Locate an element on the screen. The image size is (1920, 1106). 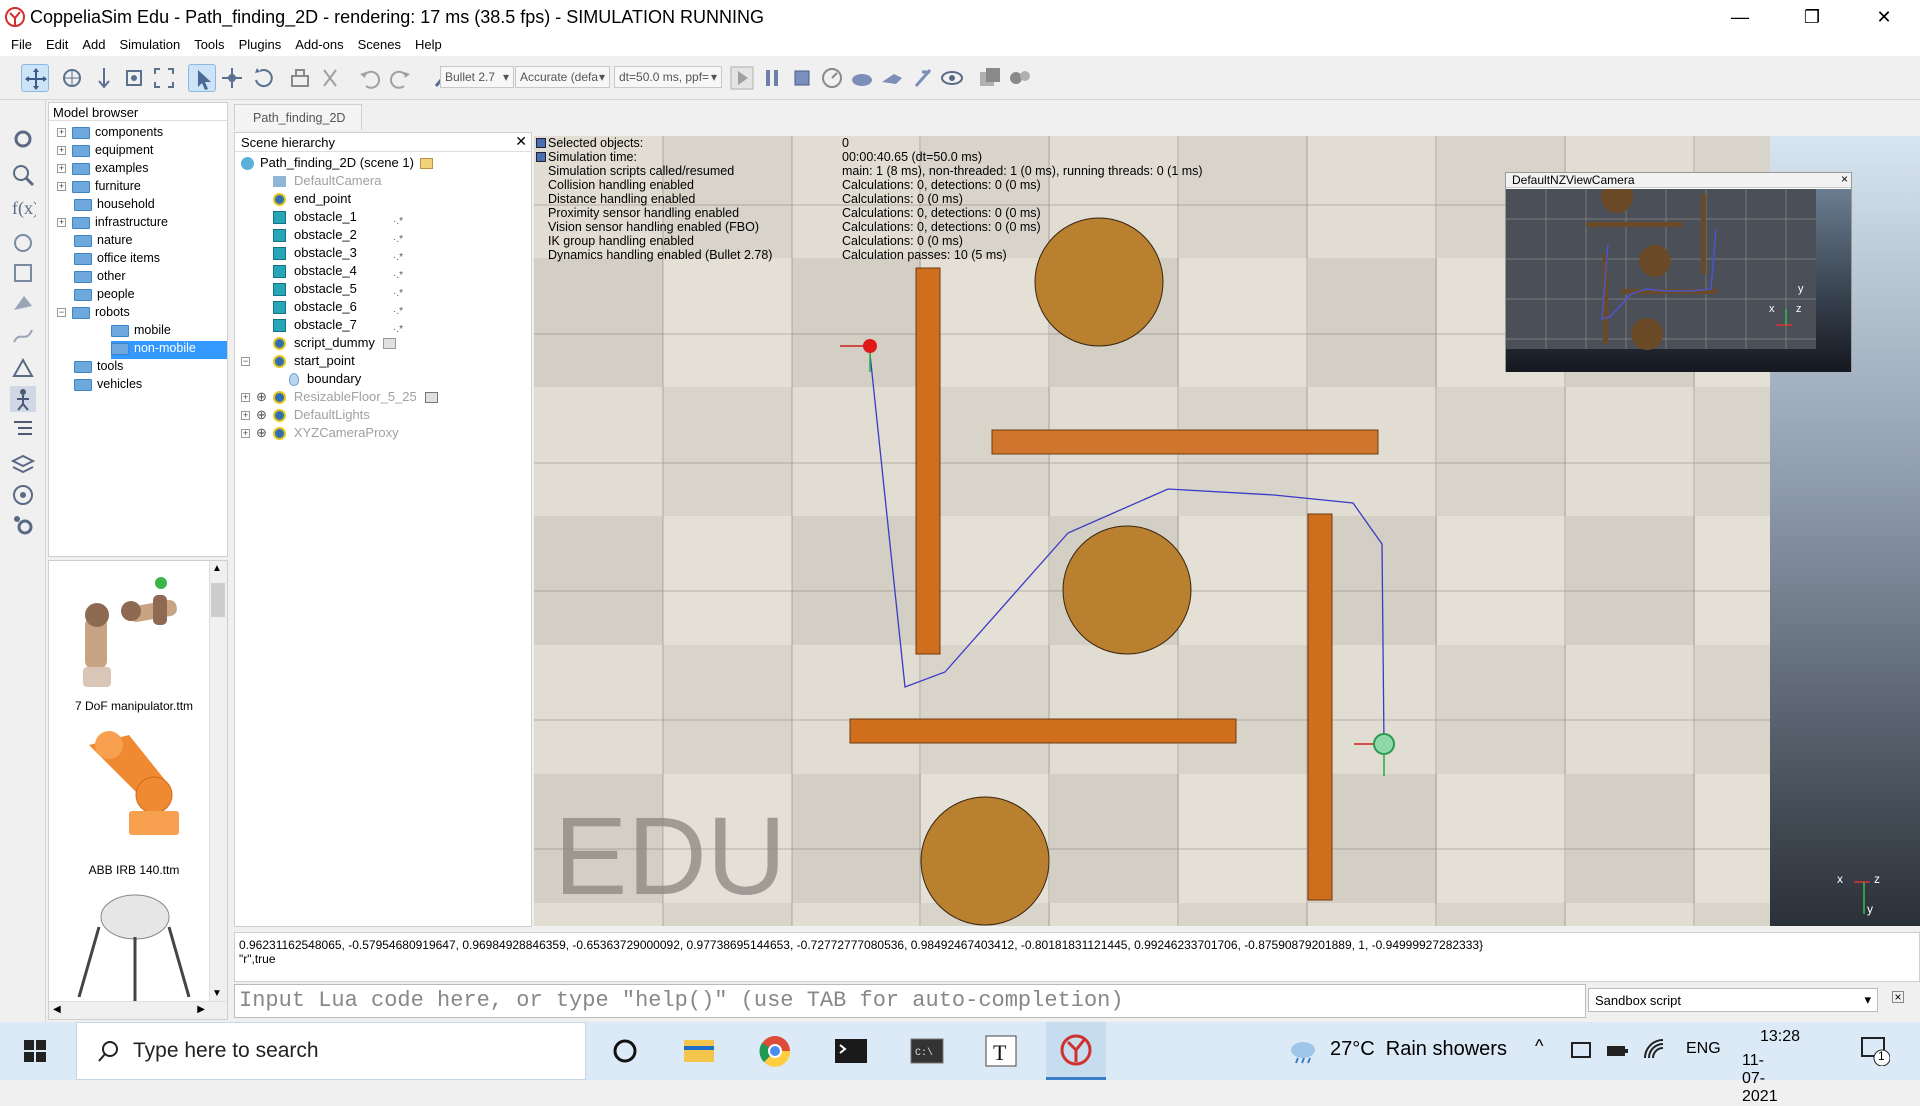
clock-date: 11-07-2021 is located at coordinates (1760, 1079).